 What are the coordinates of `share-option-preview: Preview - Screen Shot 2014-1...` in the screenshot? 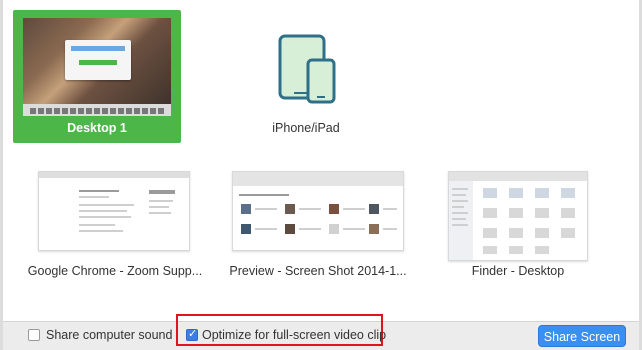 It's located at (318, 223).